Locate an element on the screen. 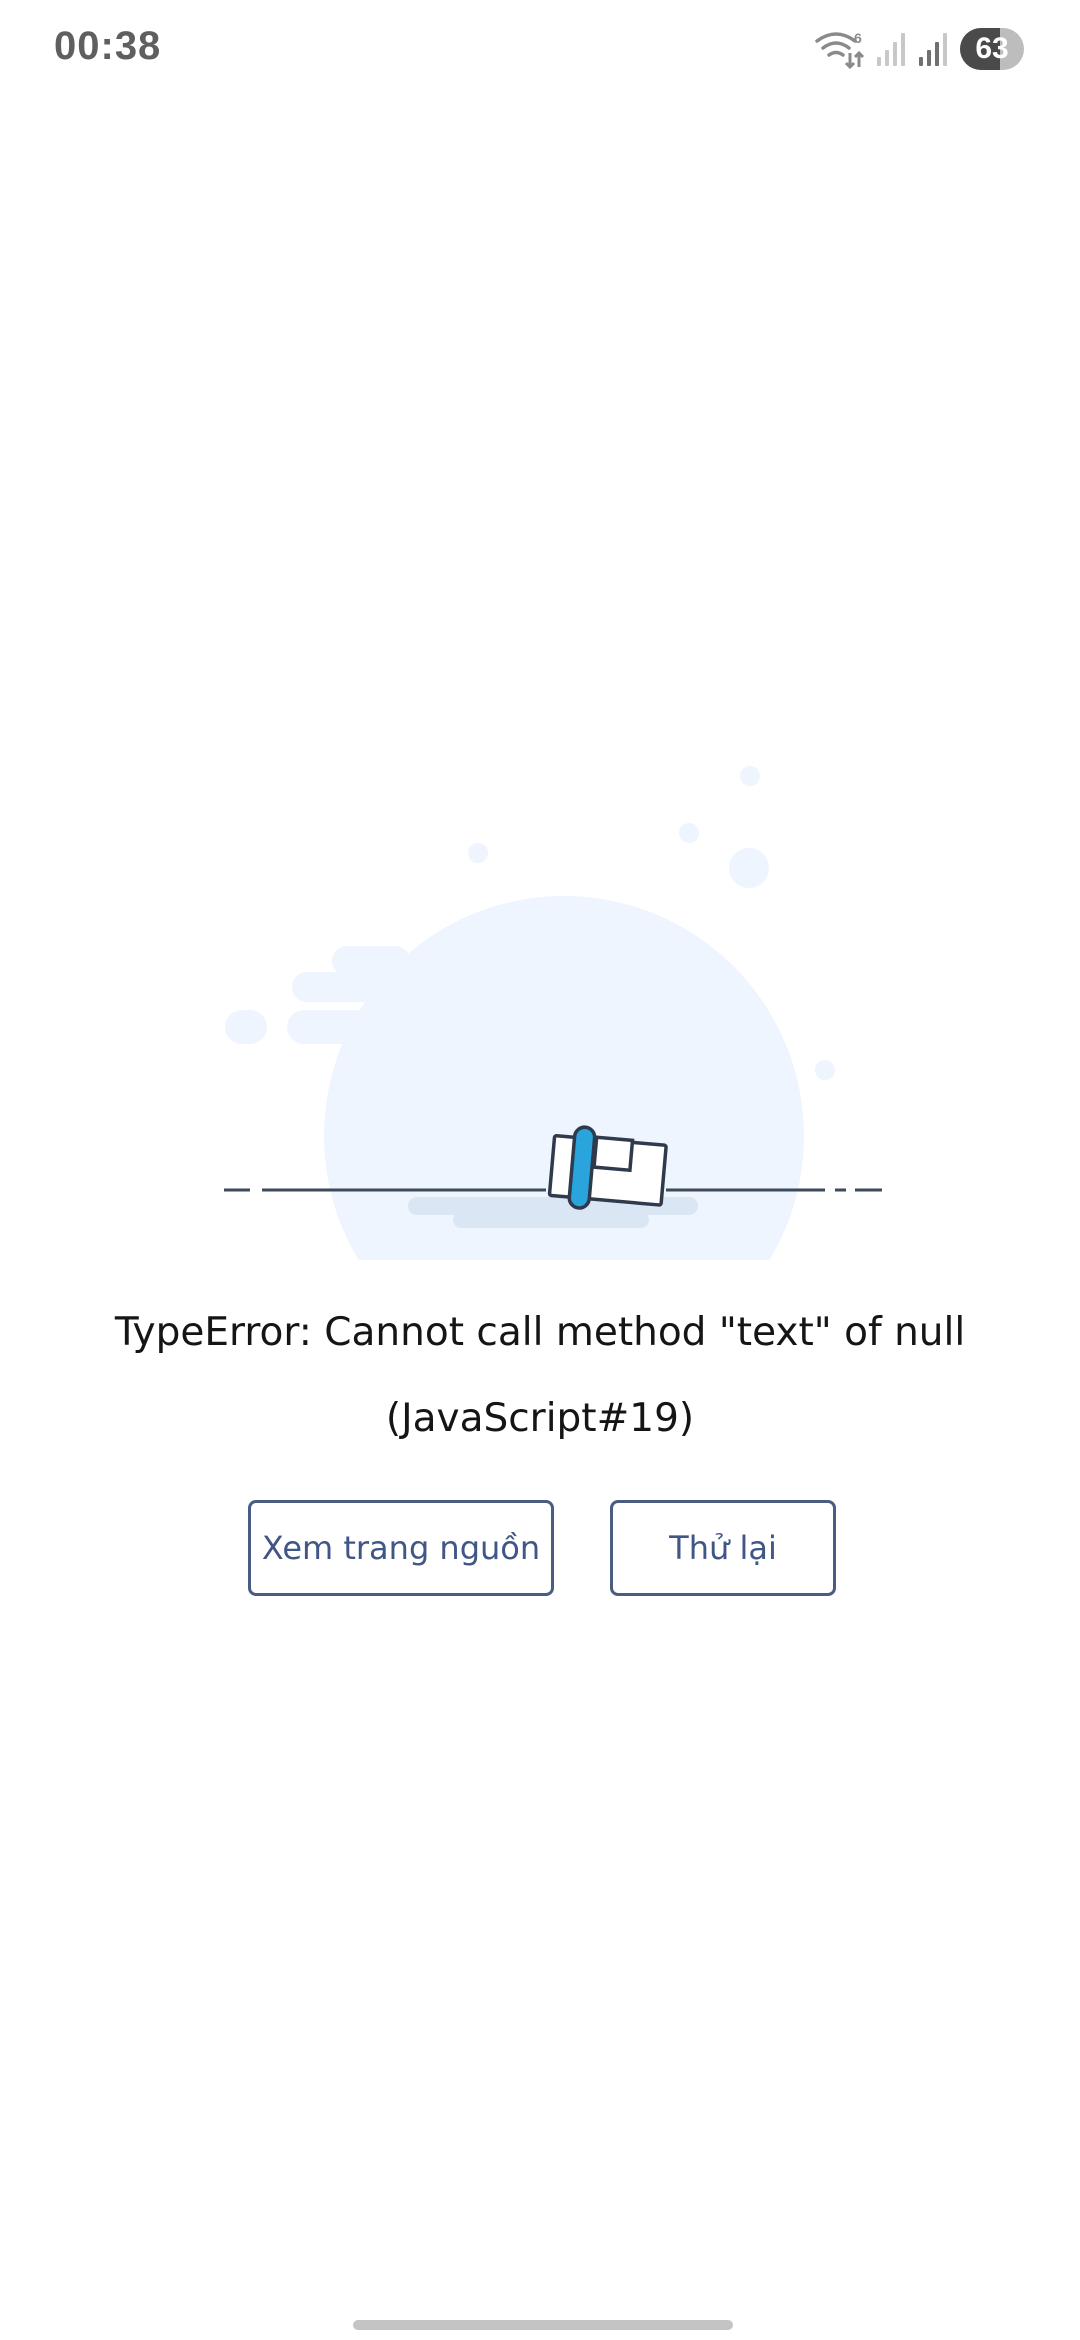 The image size is (1080, 2340). puddle-shape is located at coordinates (551, 1220).